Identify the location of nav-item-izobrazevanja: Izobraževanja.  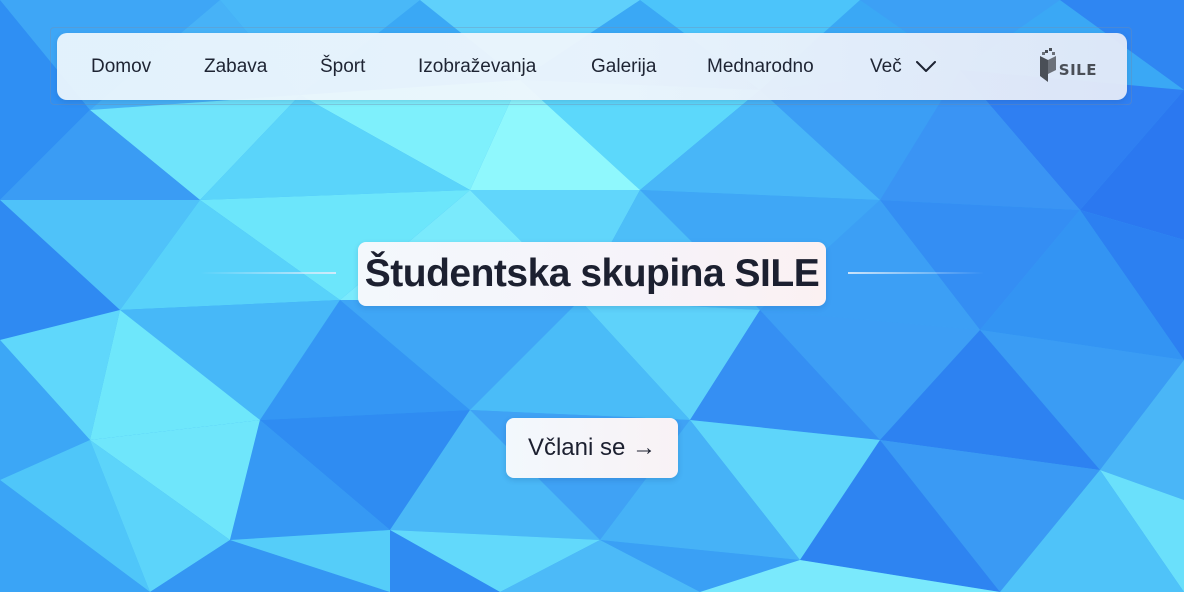
(477, 67).